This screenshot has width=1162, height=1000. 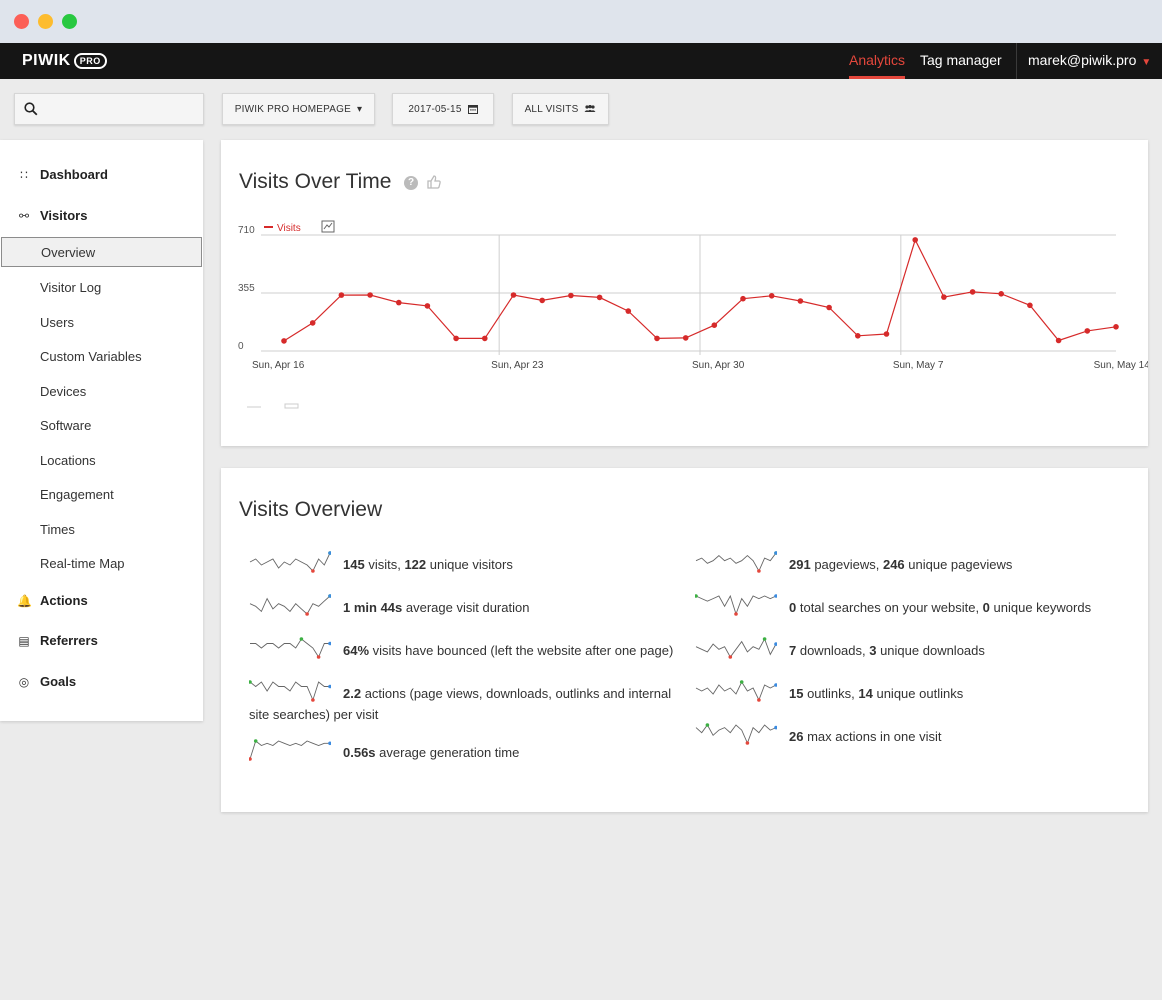 I want to click on sparkline-row: 145 visits, 122 unique visitors, so click(x=381, y=563).